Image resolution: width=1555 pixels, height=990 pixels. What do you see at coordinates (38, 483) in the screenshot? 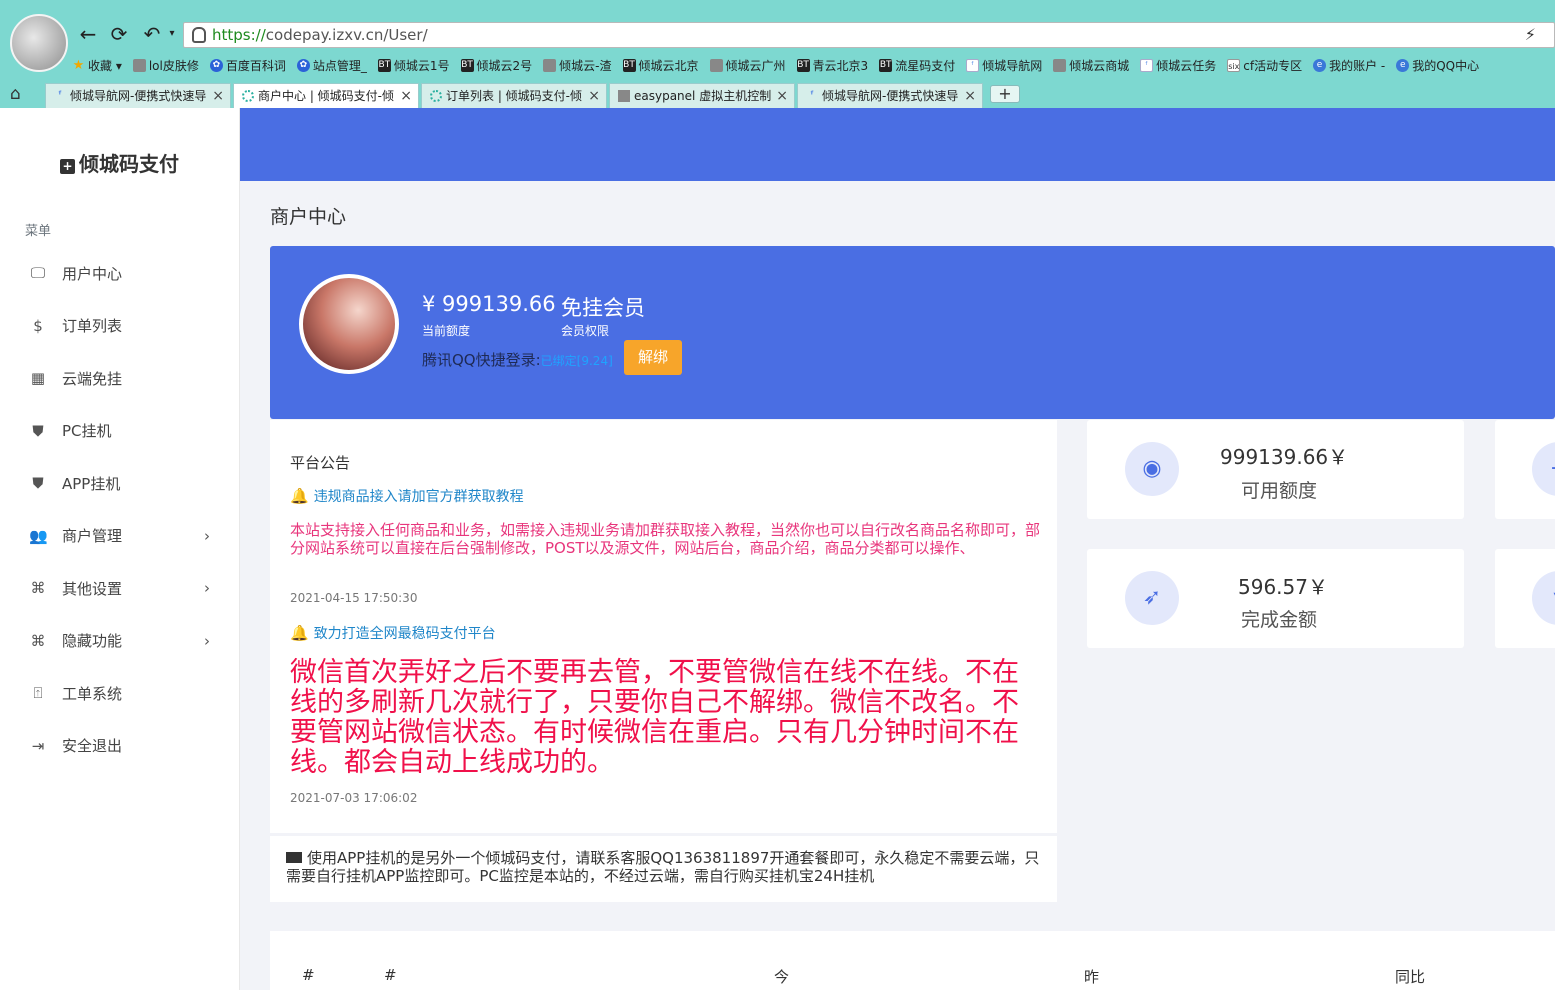
I see `shield-icon: ⛊` at bounding box center [38, 483].